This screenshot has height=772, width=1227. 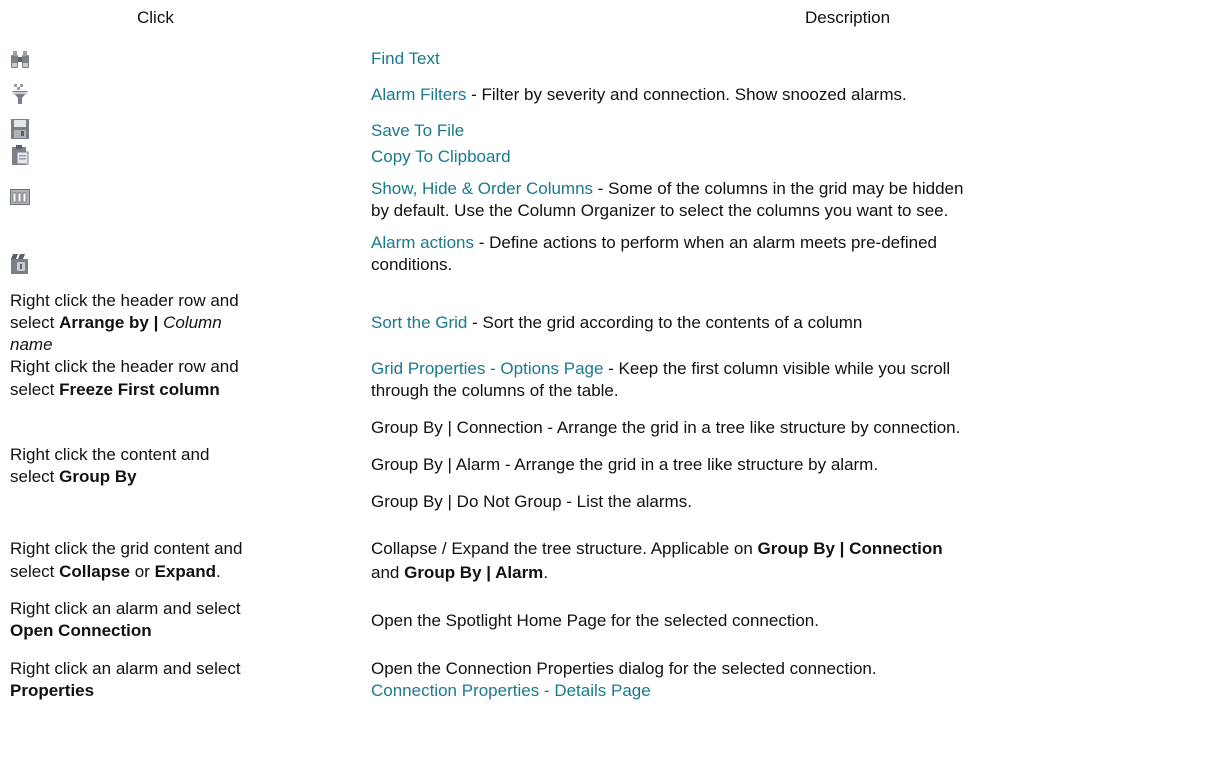 I want to click on find-text-row: Find Text, so click(x=405, y=59).